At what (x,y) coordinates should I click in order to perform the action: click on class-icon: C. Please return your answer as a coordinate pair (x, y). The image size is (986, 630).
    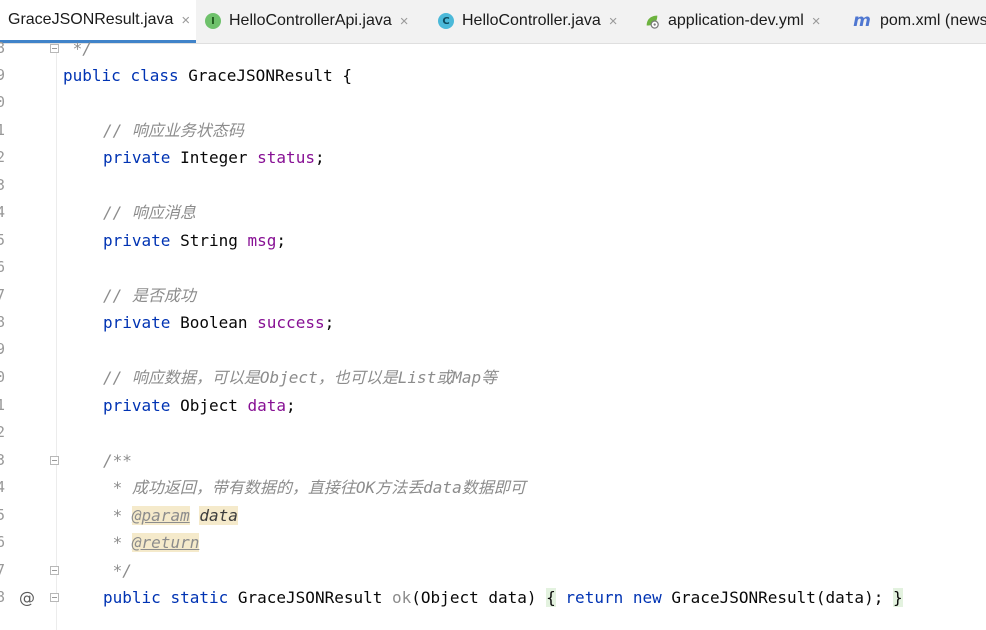
    Looking at the image, I should click on (446, 21).